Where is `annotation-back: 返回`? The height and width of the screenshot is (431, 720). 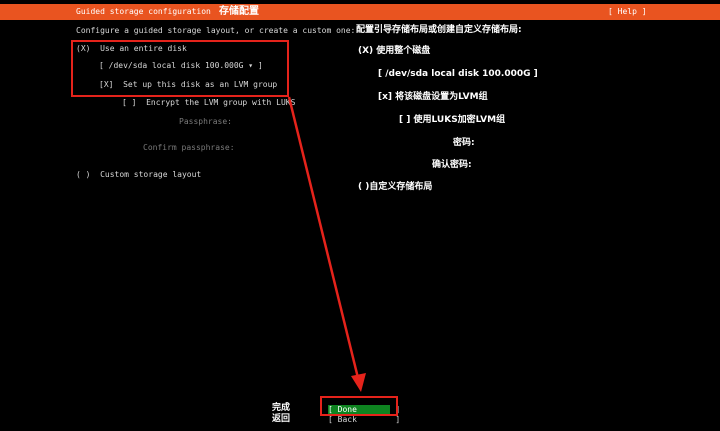 annotation-back: 返回 is located at coordinates (281, 419).